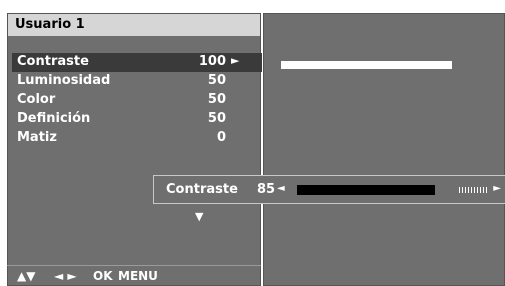 This screenshot has width=505, height=286. What do you see at coordinates (221, 137) in the screenshot?
I see `menu-item-value: 0` at bounding box center [221, 137].